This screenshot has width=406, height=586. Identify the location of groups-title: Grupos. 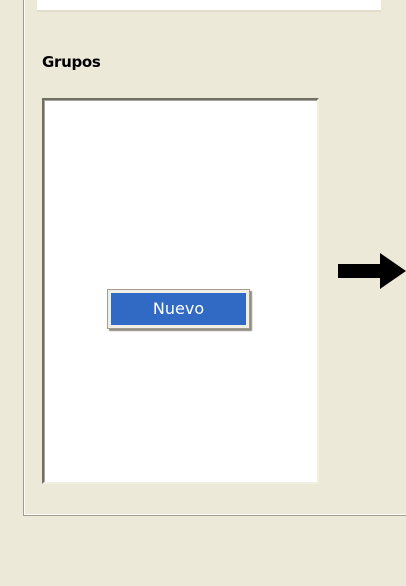
(71, 62).